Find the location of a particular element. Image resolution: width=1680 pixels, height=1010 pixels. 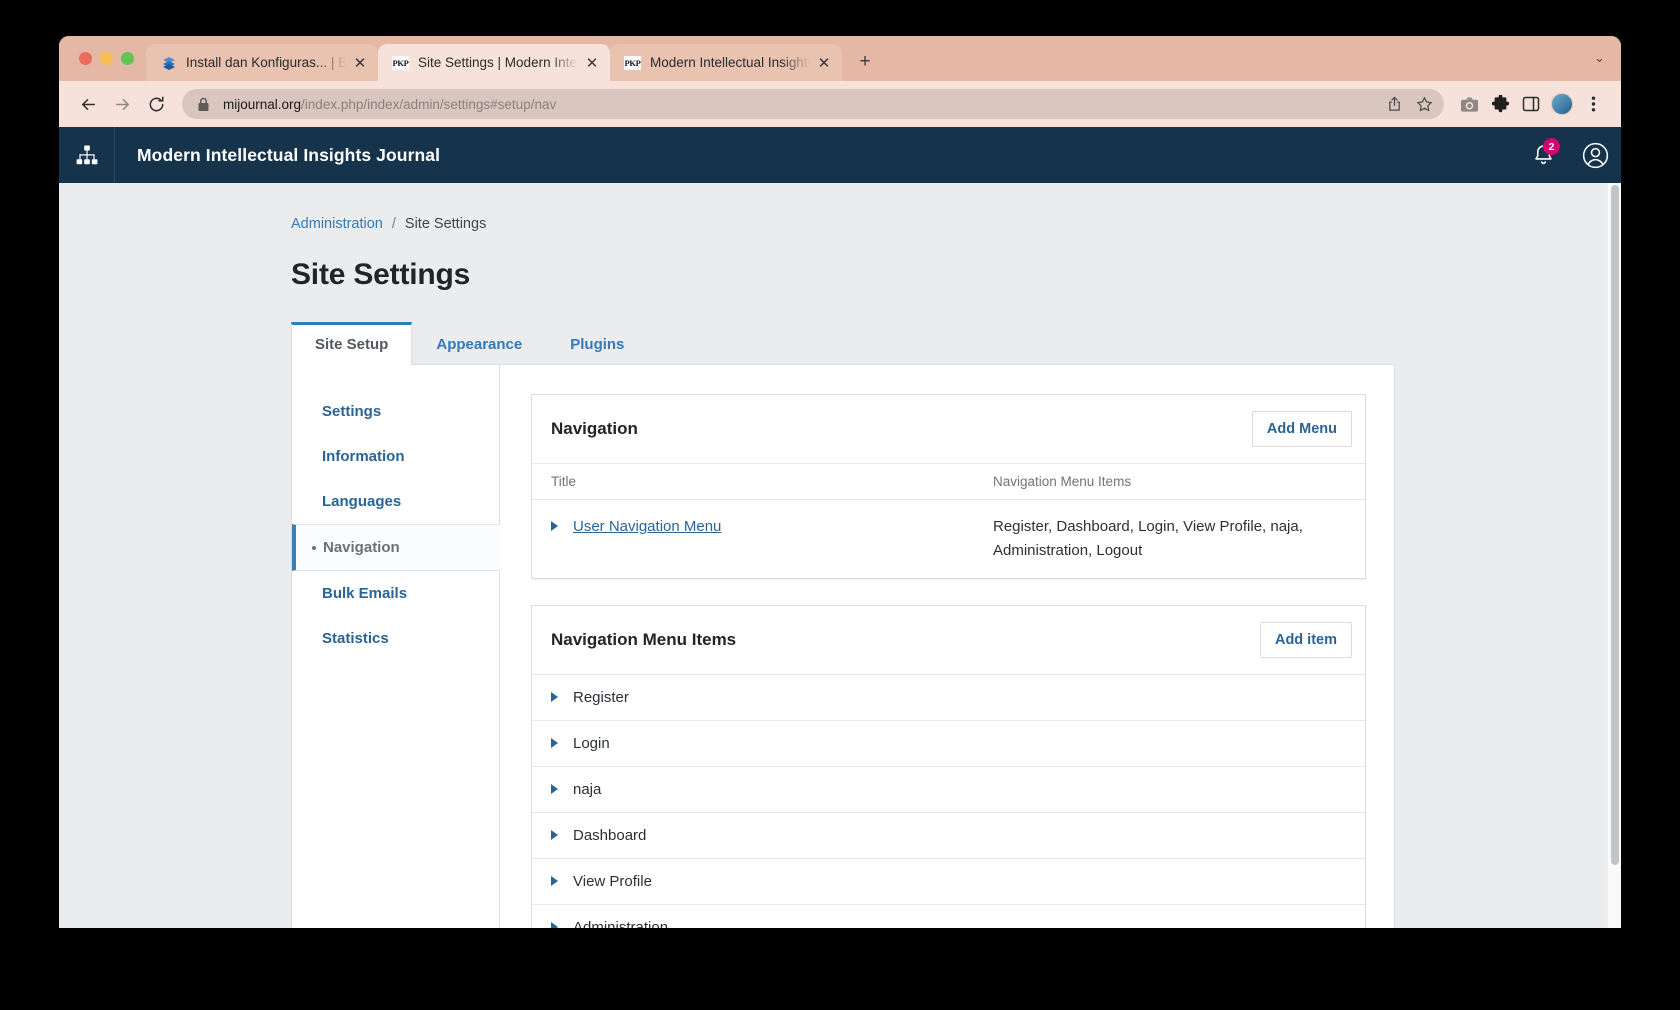

breadcrumb-current: Site Settings is located at coordinates (445, 224).